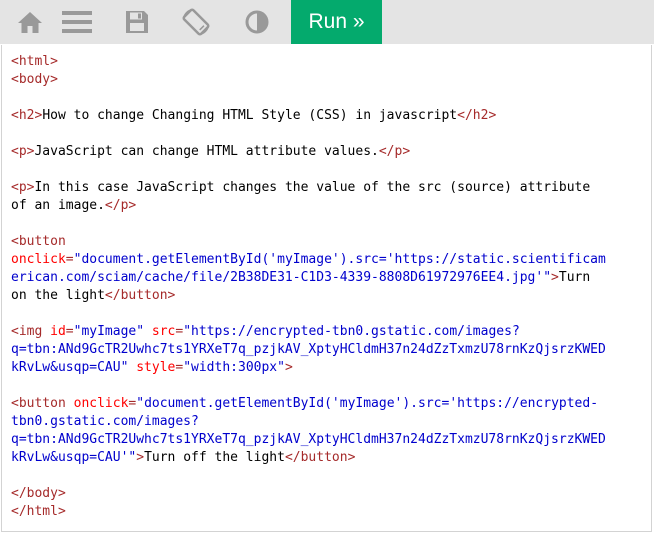  I want to click on code-token: src, so click(163, 331).